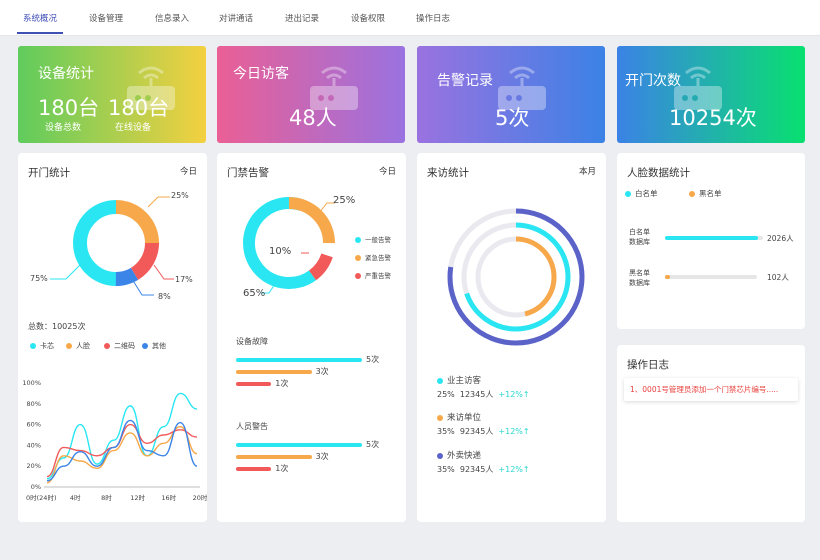 The height and width of the screenshot is (560, 820). I want to click on x-tick-label: 20时, so click(200, 497).